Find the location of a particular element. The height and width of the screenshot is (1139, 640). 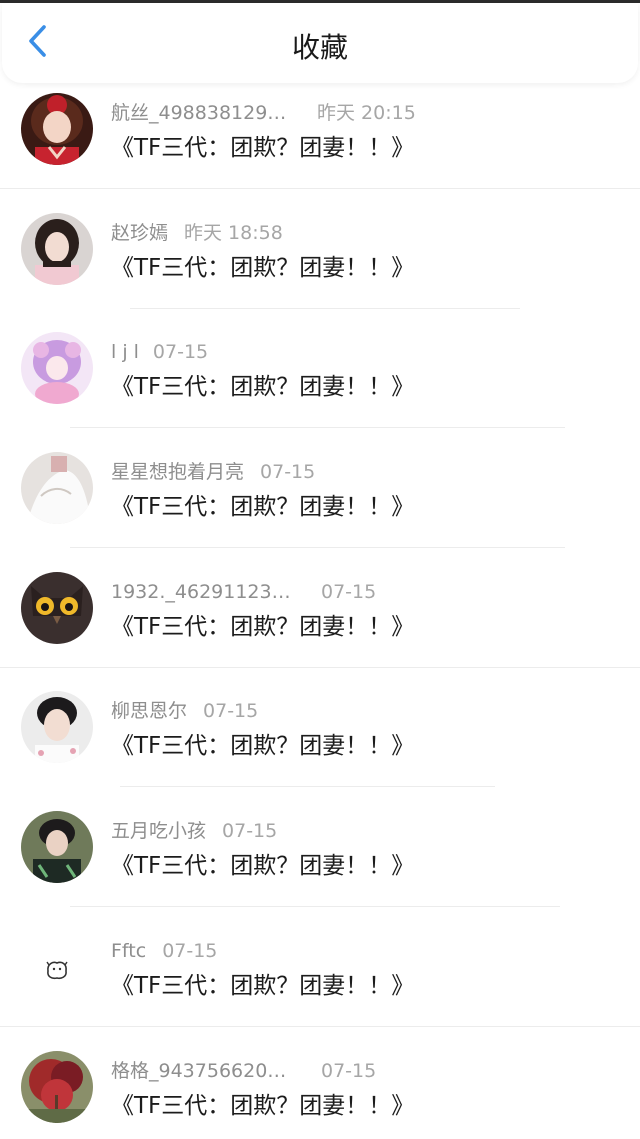

item-meta: 赵珍嫣 昨天 18:58 is located at coordinates (197, 233).